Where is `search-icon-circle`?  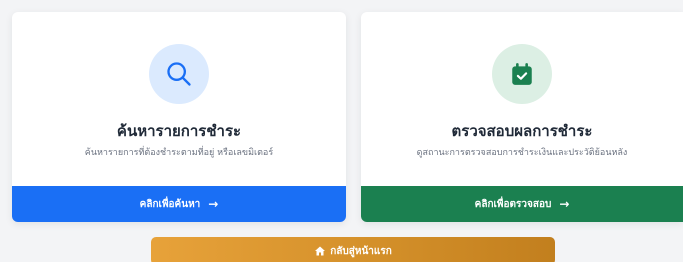 search-icon-circle is located at coordinates (179, 74).